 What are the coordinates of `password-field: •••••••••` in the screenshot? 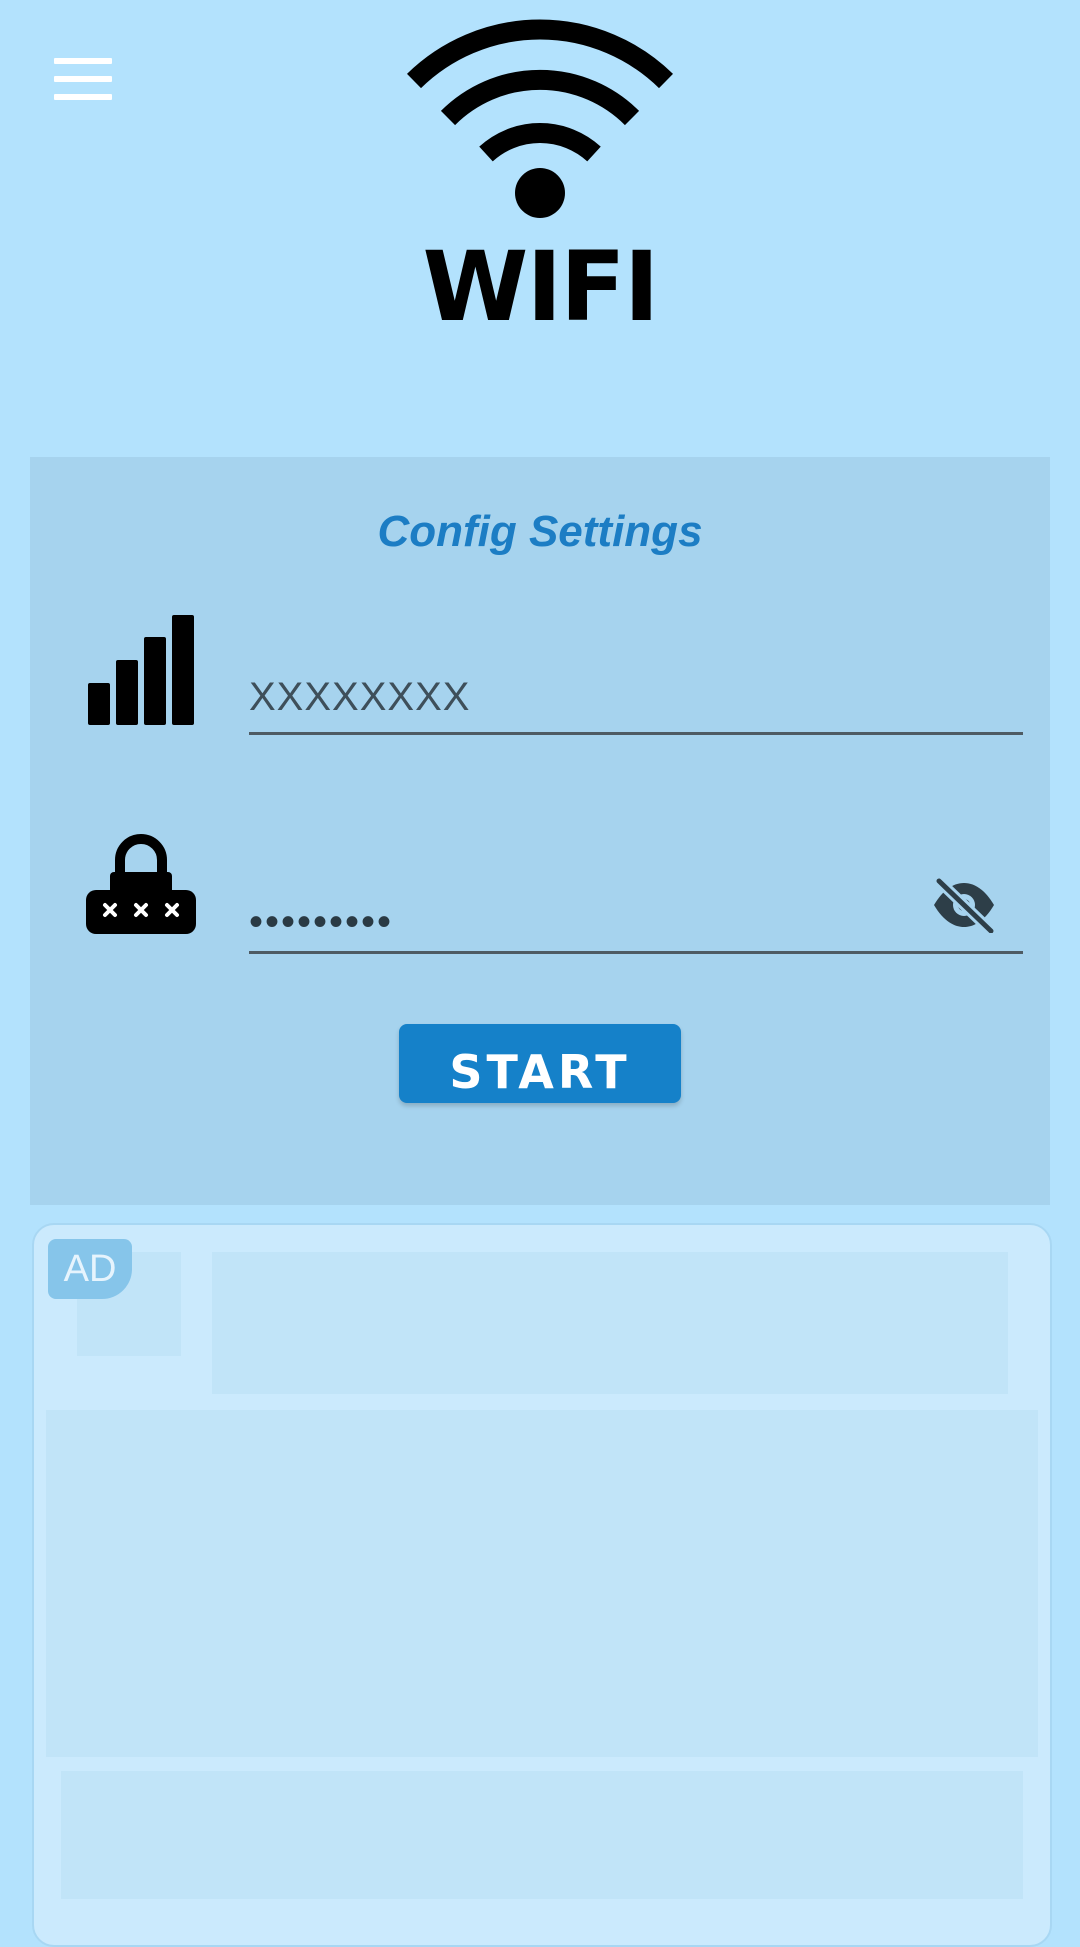 It's located at (636, 912).